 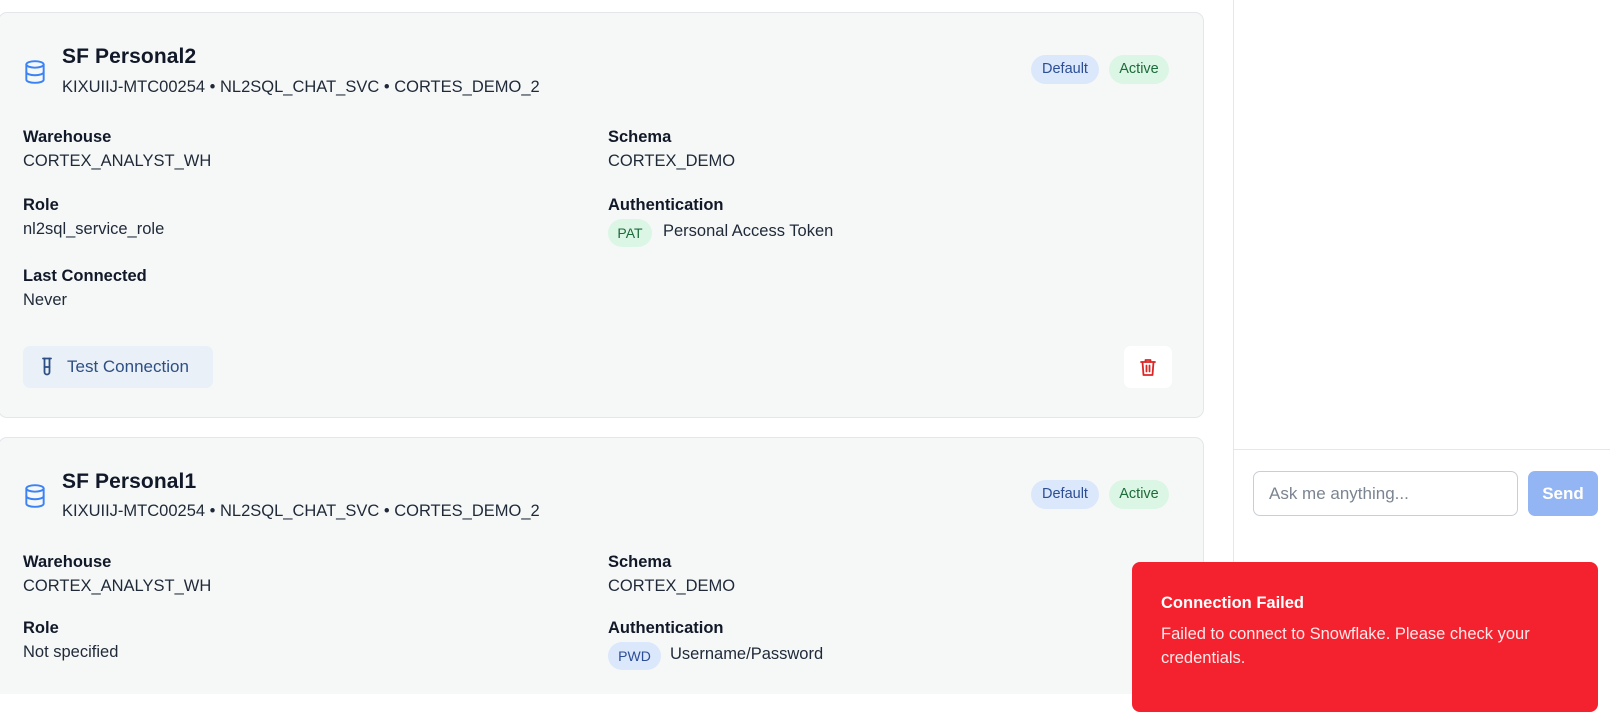 What do you see at coordinates (129, 56) in the screenshot?
I see `connection-name: SF Personal2` at bounding box center [129, 56].